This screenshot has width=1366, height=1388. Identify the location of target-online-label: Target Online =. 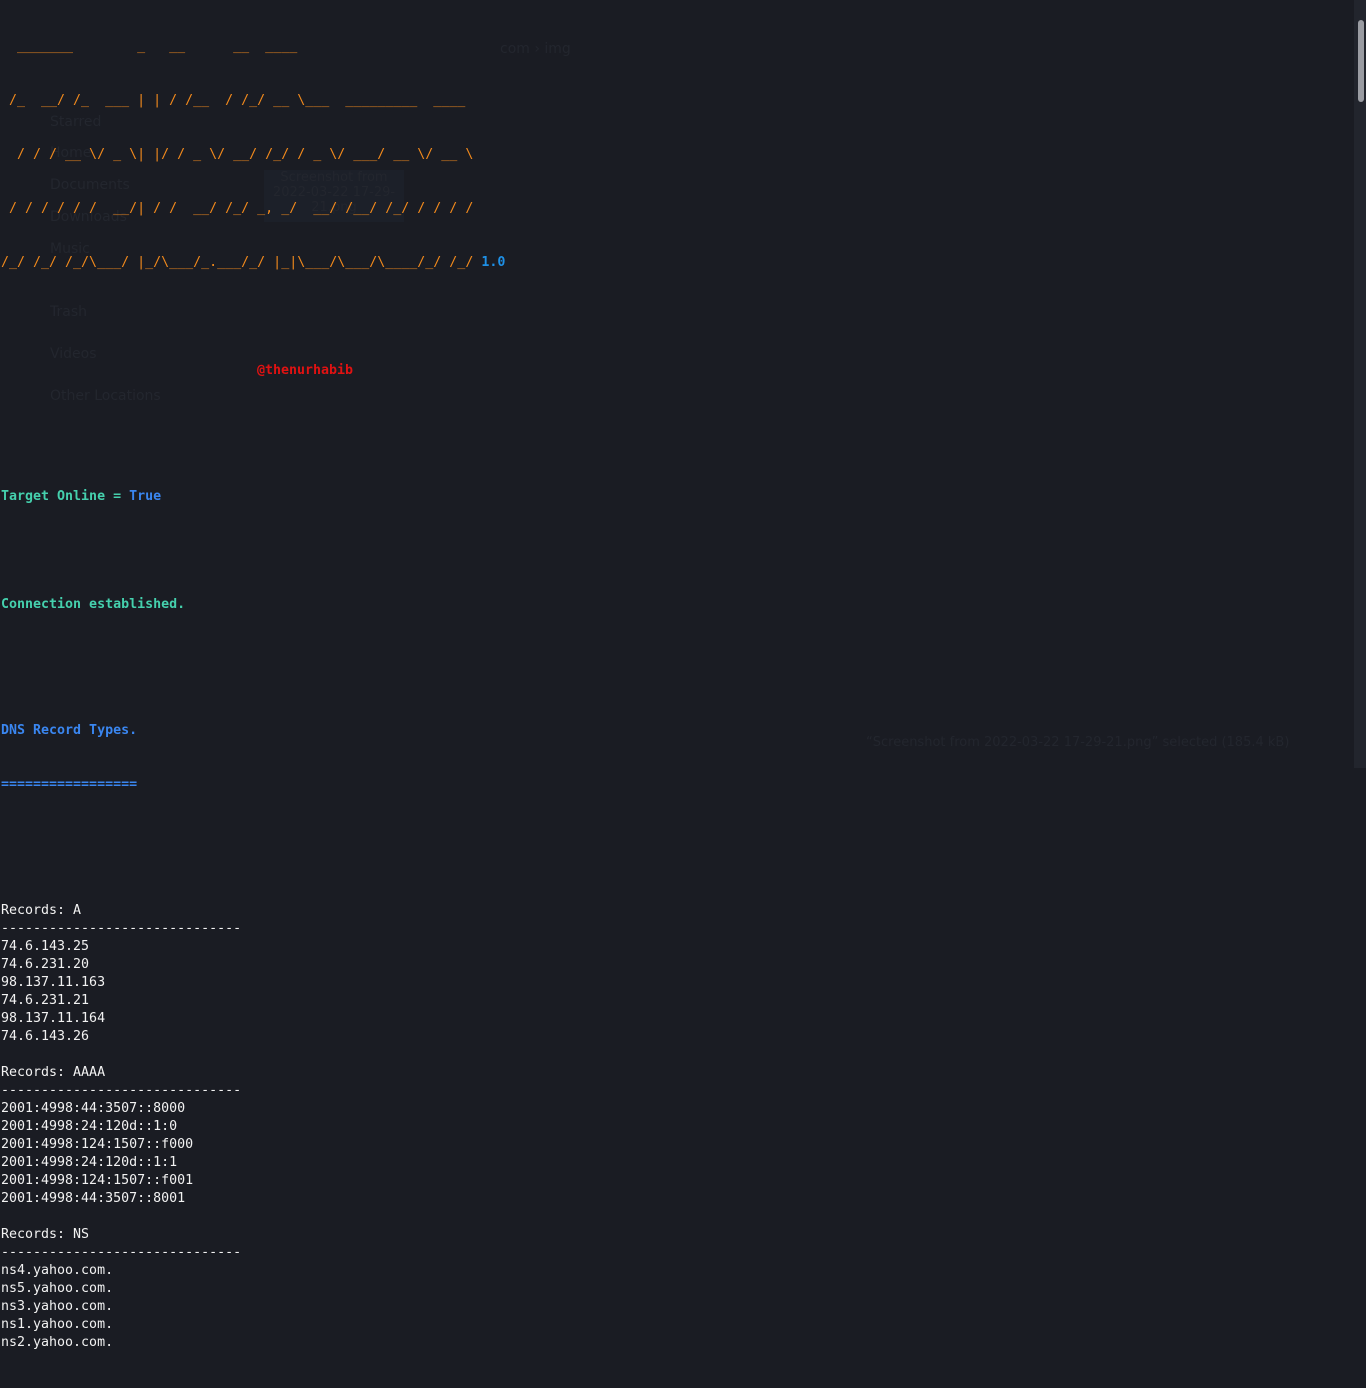
(65, 496).